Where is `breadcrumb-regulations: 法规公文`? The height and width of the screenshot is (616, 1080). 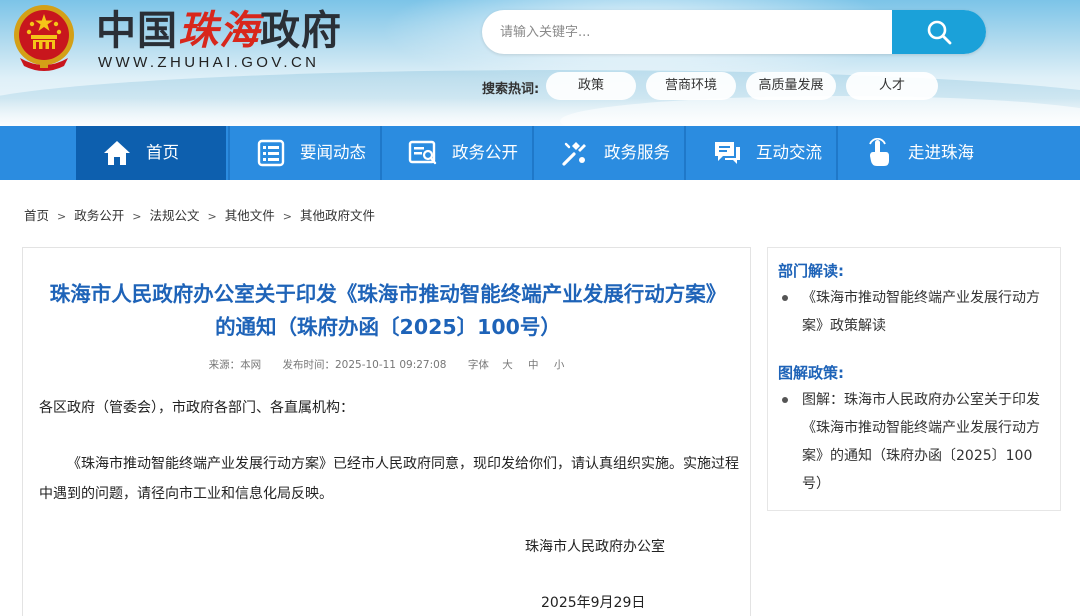 breadcrumb-regulations: 法规公文 is located at coordinates (174, 215).